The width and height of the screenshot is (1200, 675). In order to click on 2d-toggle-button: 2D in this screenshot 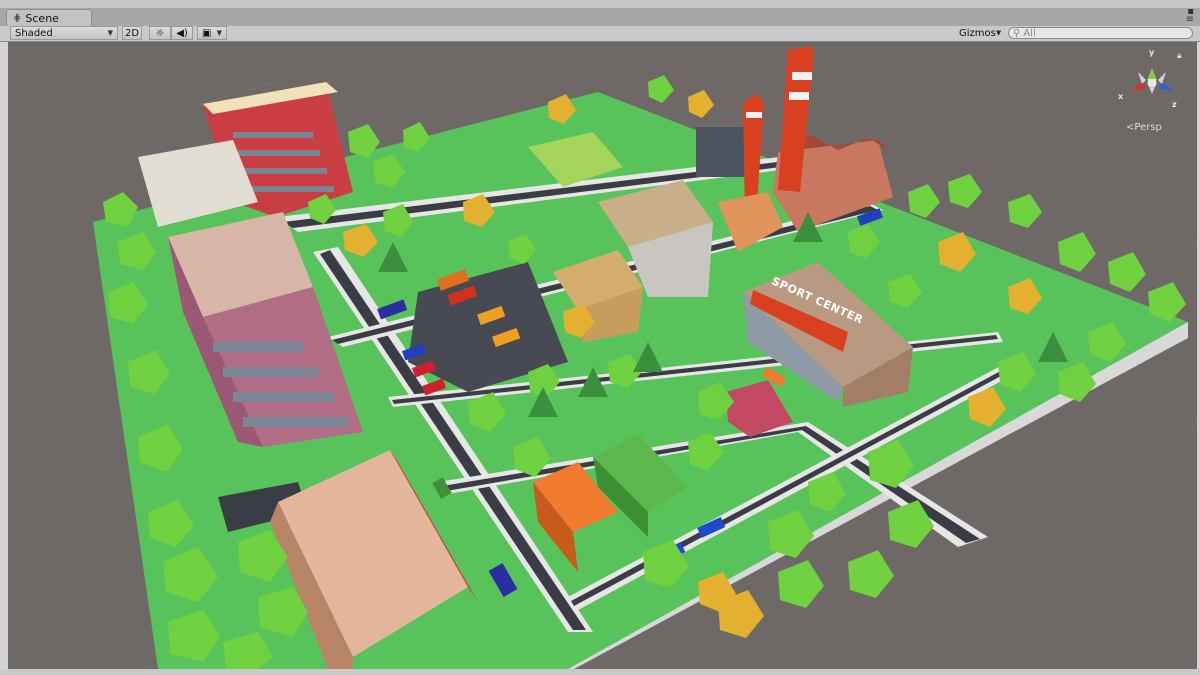, I will do `click(132, 33)`.